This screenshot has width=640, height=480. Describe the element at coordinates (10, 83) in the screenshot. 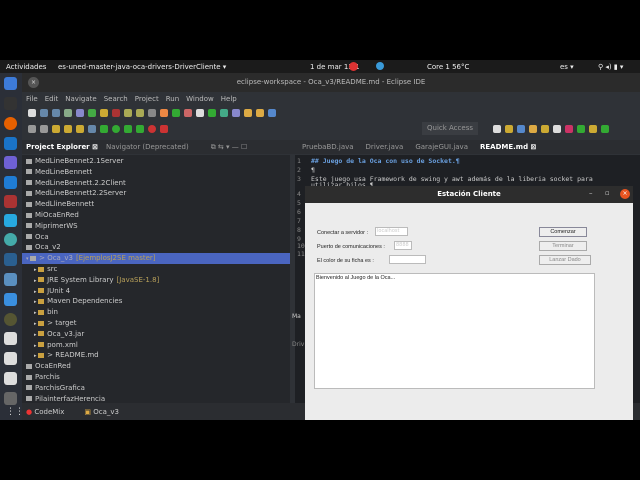

I see `files-icon` at that location.